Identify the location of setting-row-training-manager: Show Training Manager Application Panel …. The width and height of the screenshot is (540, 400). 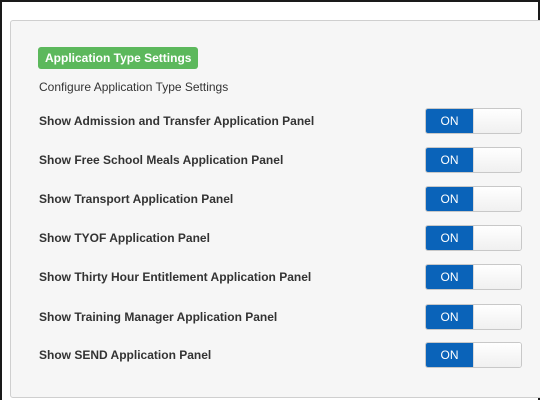
(281, 317).